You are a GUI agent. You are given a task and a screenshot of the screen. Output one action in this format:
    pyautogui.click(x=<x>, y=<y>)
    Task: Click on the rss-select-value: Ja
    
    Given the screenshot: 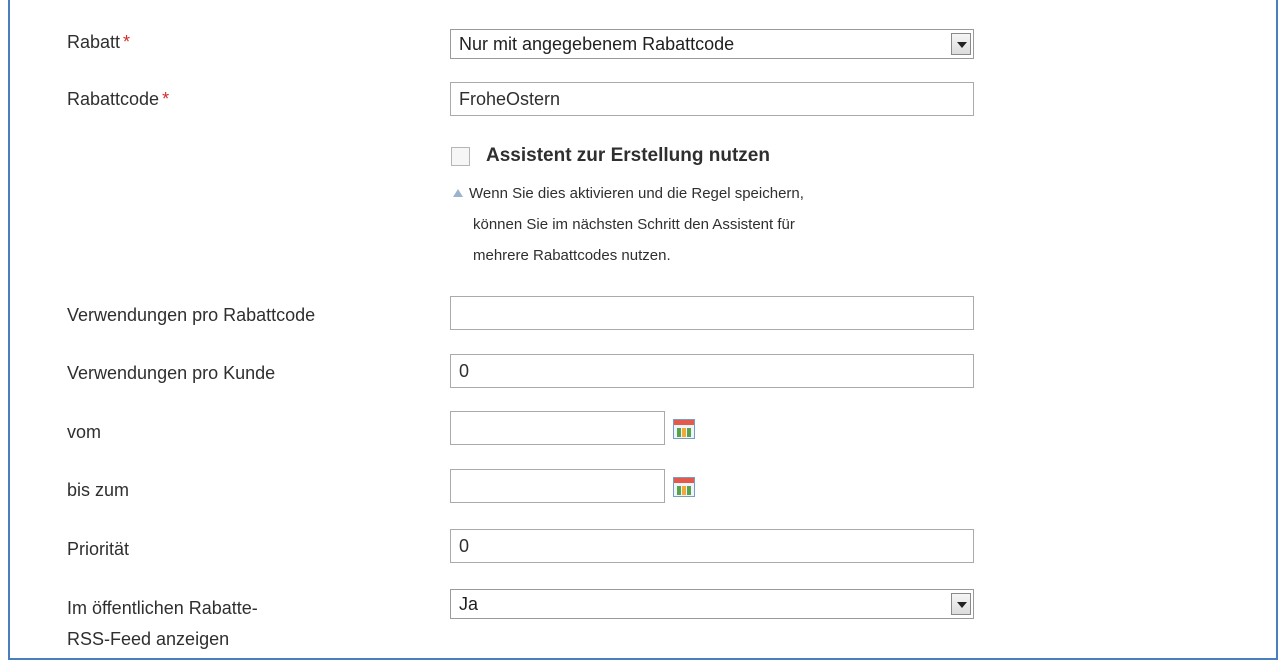 What is the action you would take?
    pyautogui.click(x=469, y=604)
    